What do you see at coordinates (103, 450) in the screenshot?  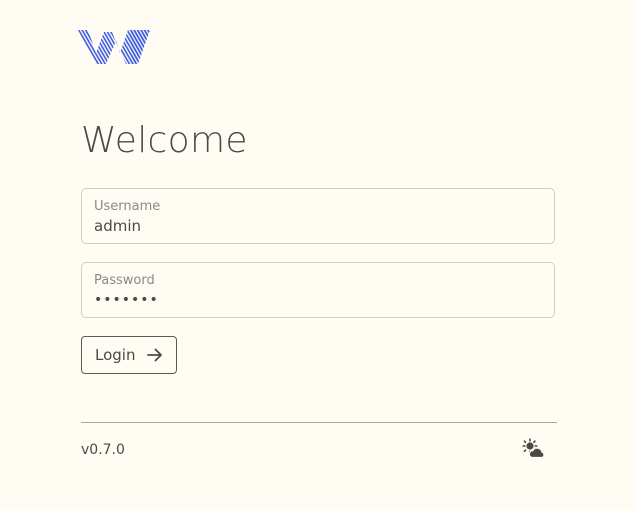 I see `version-label: v0.7.0` at bounding box center [103, 450].